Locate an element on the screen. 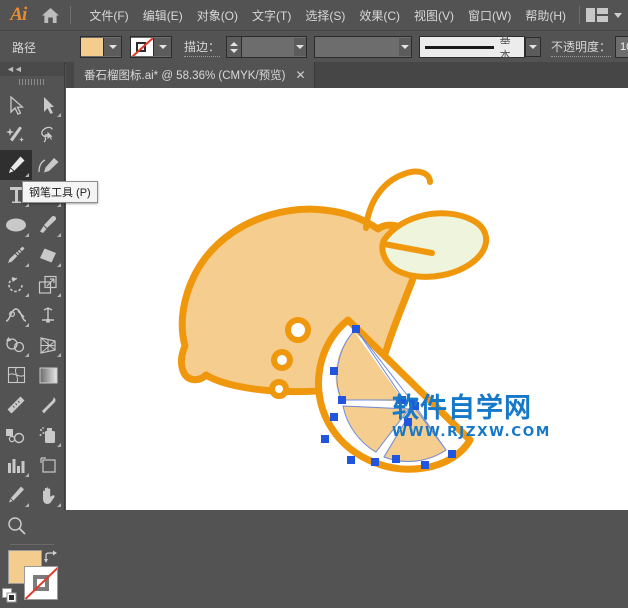  watermark: 软件自学网 WWW.RJZXW.COM is located at coordinates (471, 417).